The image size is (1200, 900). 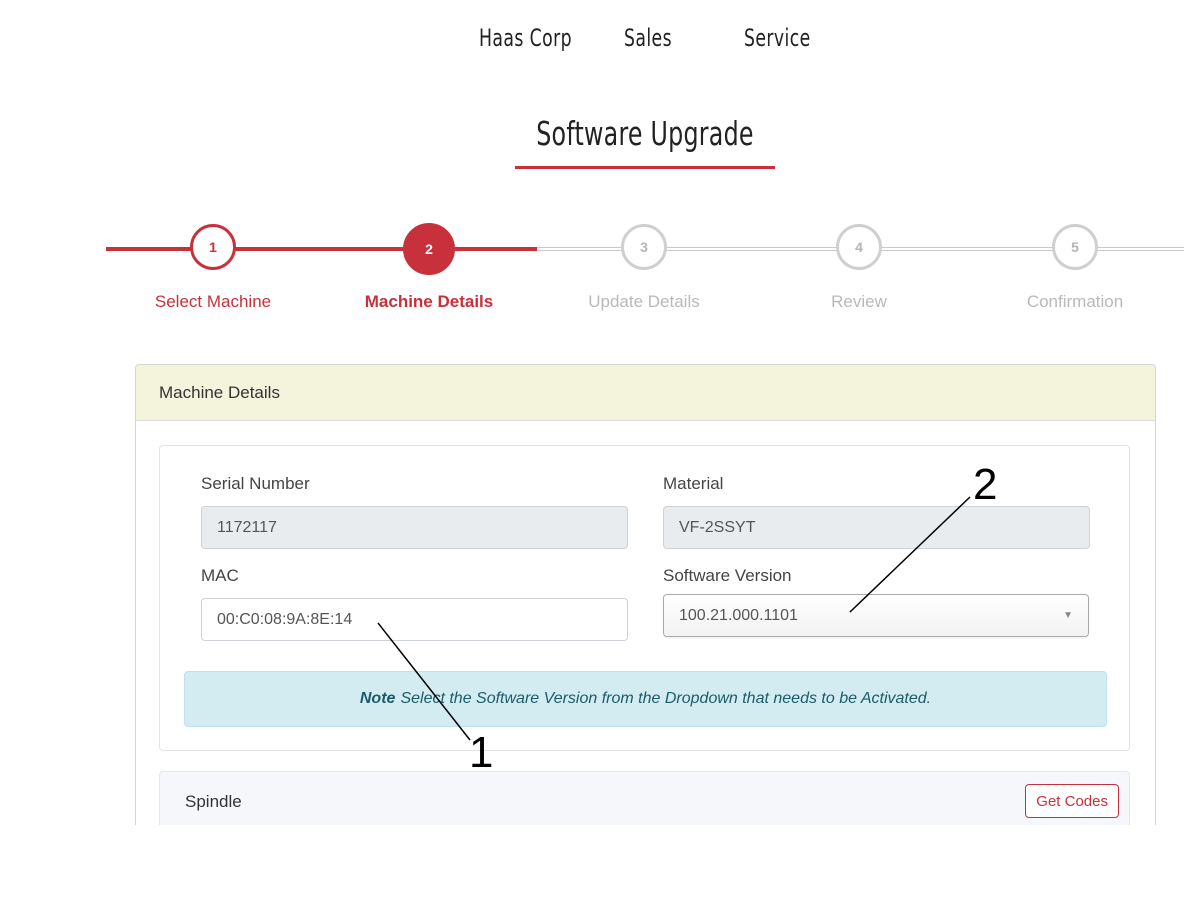 I want to click on callout-number-2: 2, so click(x=985, y=484).